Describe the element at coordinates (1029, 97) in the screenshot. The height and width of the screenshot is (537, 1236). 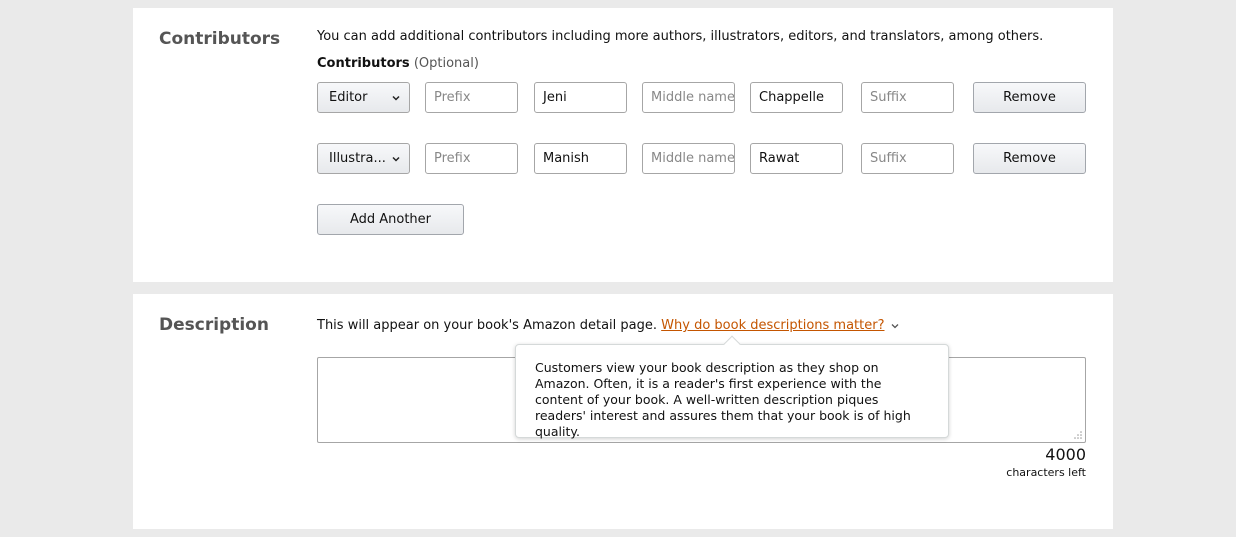
I see `remove-button-1: Remove` at that location.